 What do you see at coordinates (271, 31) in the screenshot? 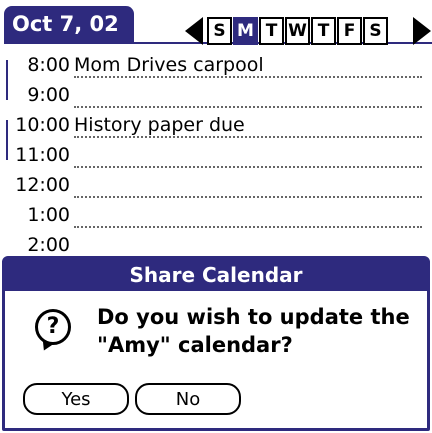
I see `day-button-tue: T` at bounding box center [271, 31].